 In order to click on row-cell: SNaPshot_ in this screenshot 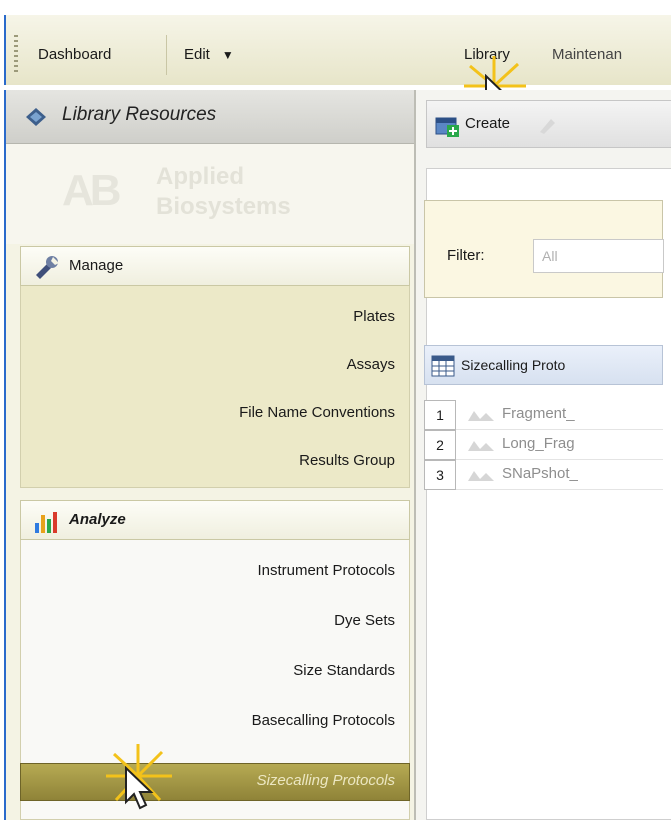, I will do `click(559, 475)`.